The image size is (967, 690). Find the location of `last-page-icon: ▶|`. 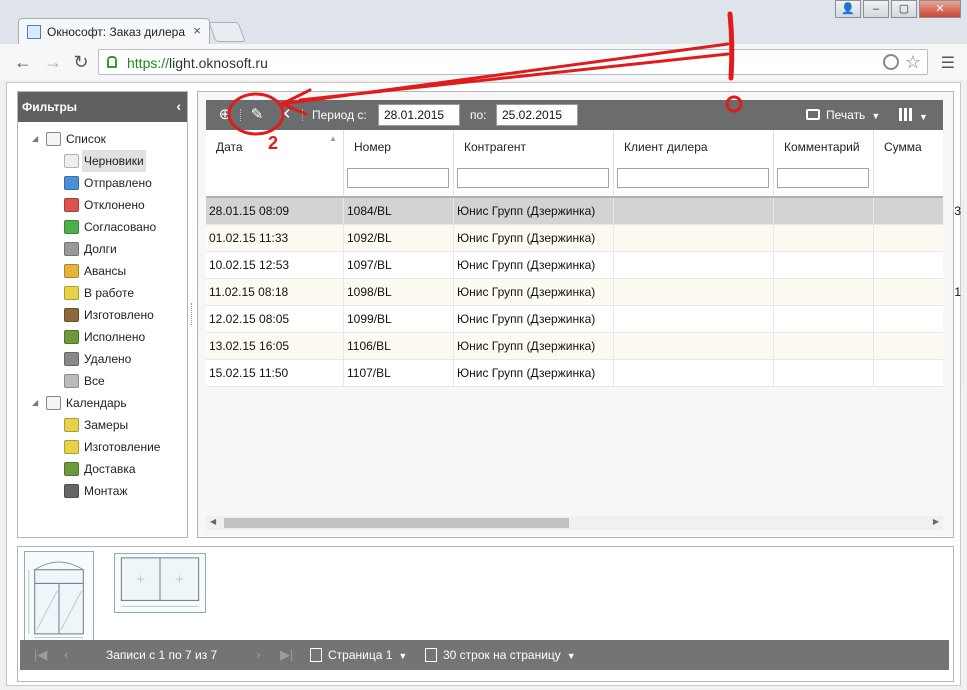

last-page-icon: ▶| is located at coordinates (286, 655).